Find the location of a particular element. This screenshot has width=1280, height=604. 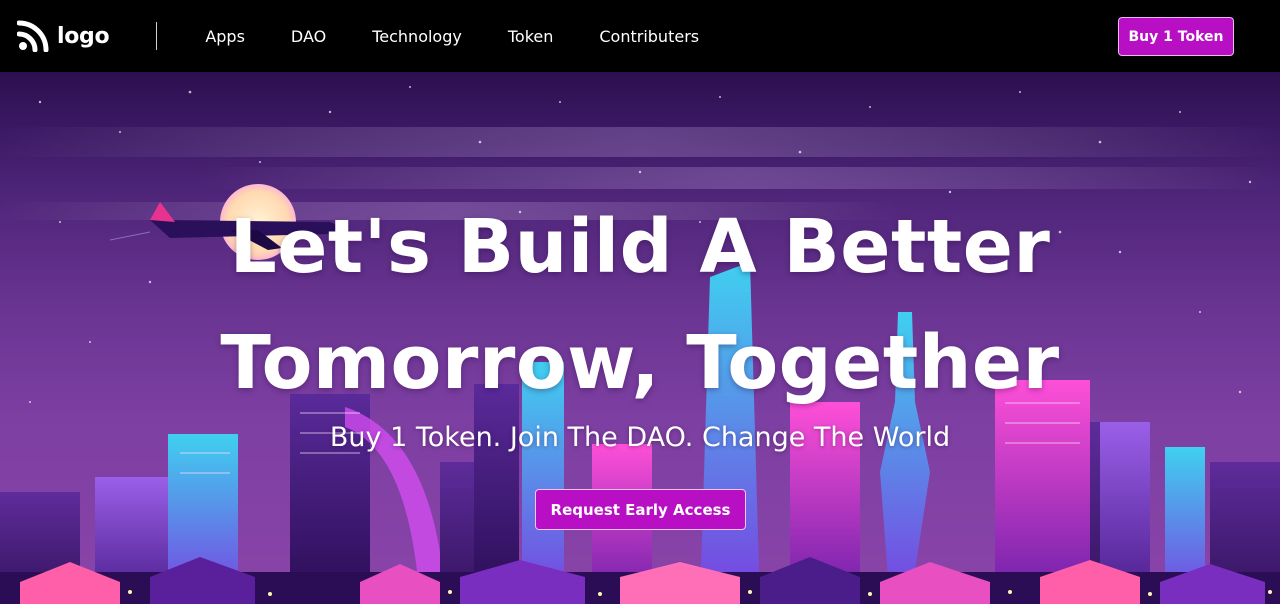

logo-text: logo is located at coordinates (83, 36).